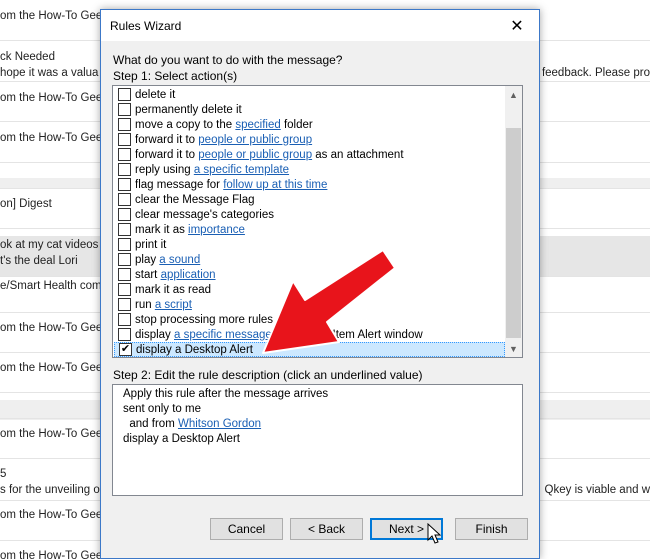 The width and height of the screenshot is (650, 559). What do you see at coordinates (154, 334) in the screenshot?
I see `text-fragment: display` at bounding box center [154, 334].